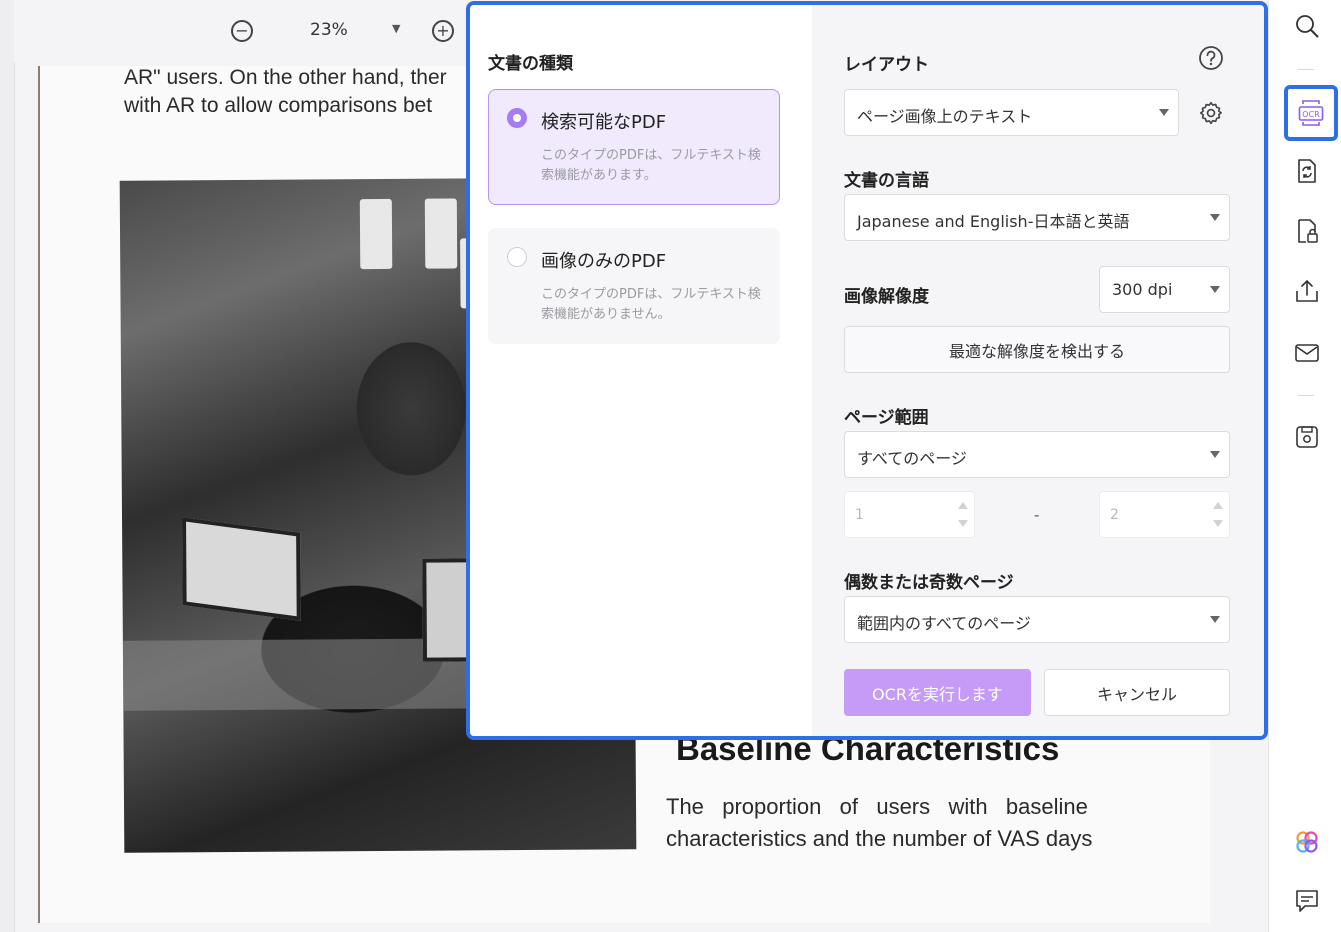 The height and width of the screenshot is (932, 1341). Describe the element at coordinates (1307, 437) in the screenshot. I see `save-icon` at that location.